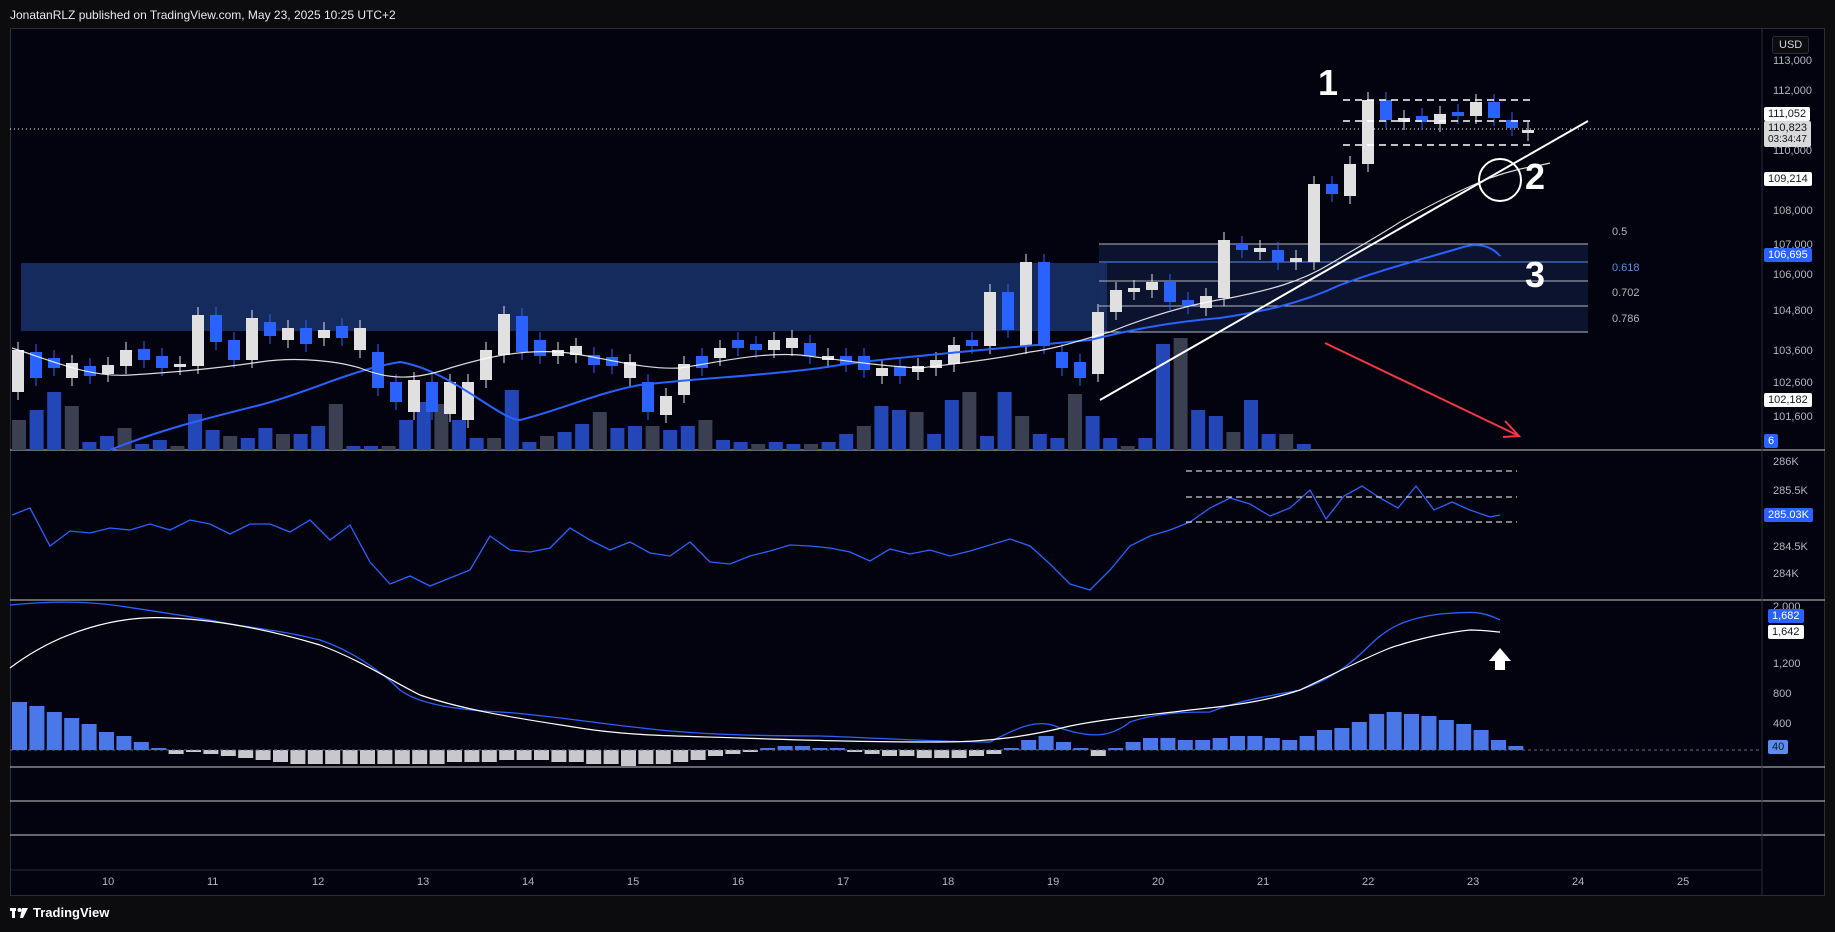 The width and height of the screenshot is (1835, 932). Describe the element at coordinates (843, 882) in the screenshot. I see `time-label: 17` at that location.